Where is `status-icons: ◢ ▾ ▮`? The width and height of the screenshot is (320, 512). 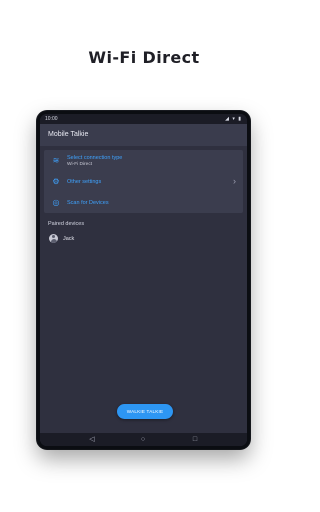
status-icons: ◢ ▾ ▮ is located at coordinates (233, 119).